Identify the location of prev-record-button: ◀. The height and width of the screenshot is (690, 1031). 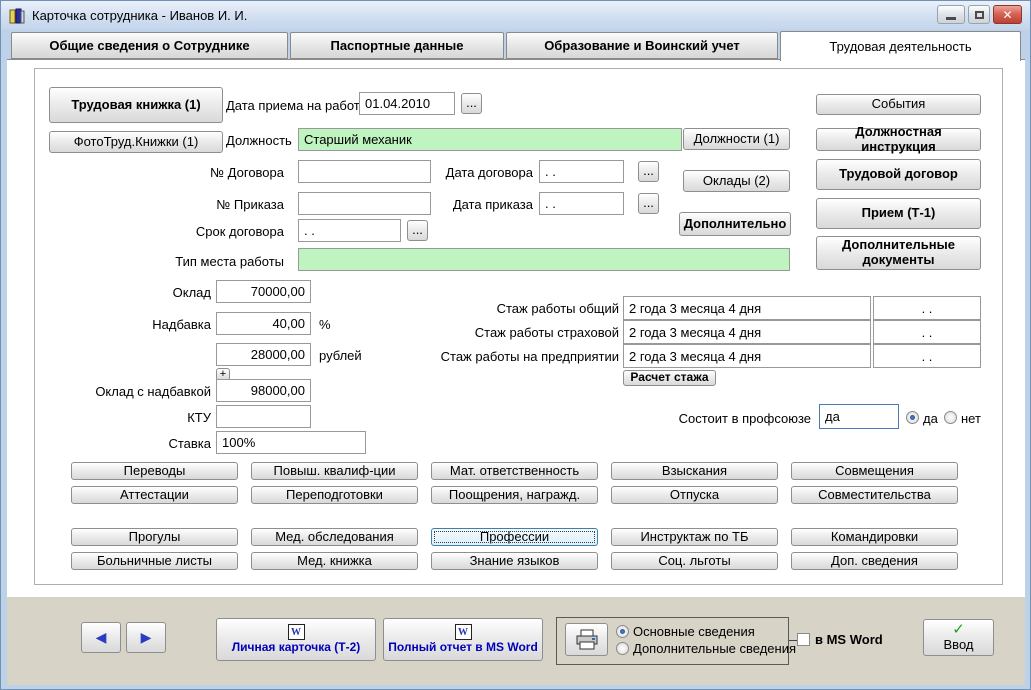
(101, 637).